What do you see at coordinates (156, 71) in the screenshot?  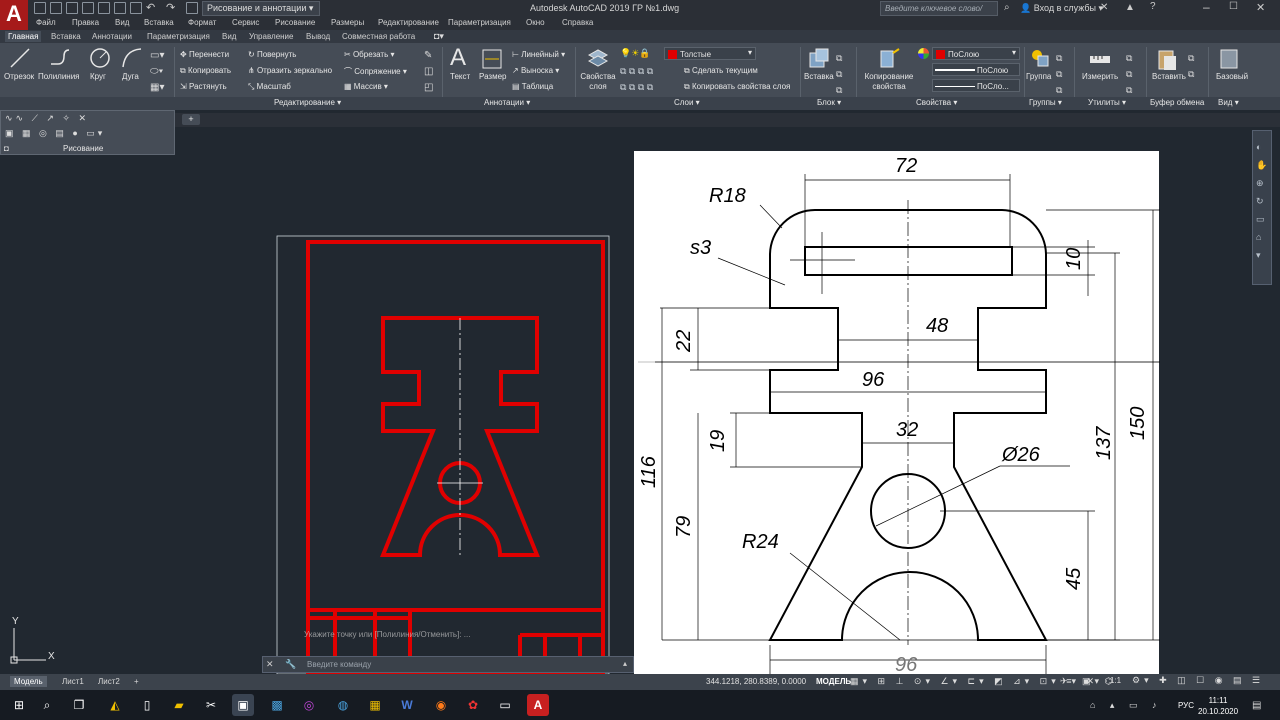 I see `hatch-tool-icon: ⬭▾` at bounding box center [156, 71].